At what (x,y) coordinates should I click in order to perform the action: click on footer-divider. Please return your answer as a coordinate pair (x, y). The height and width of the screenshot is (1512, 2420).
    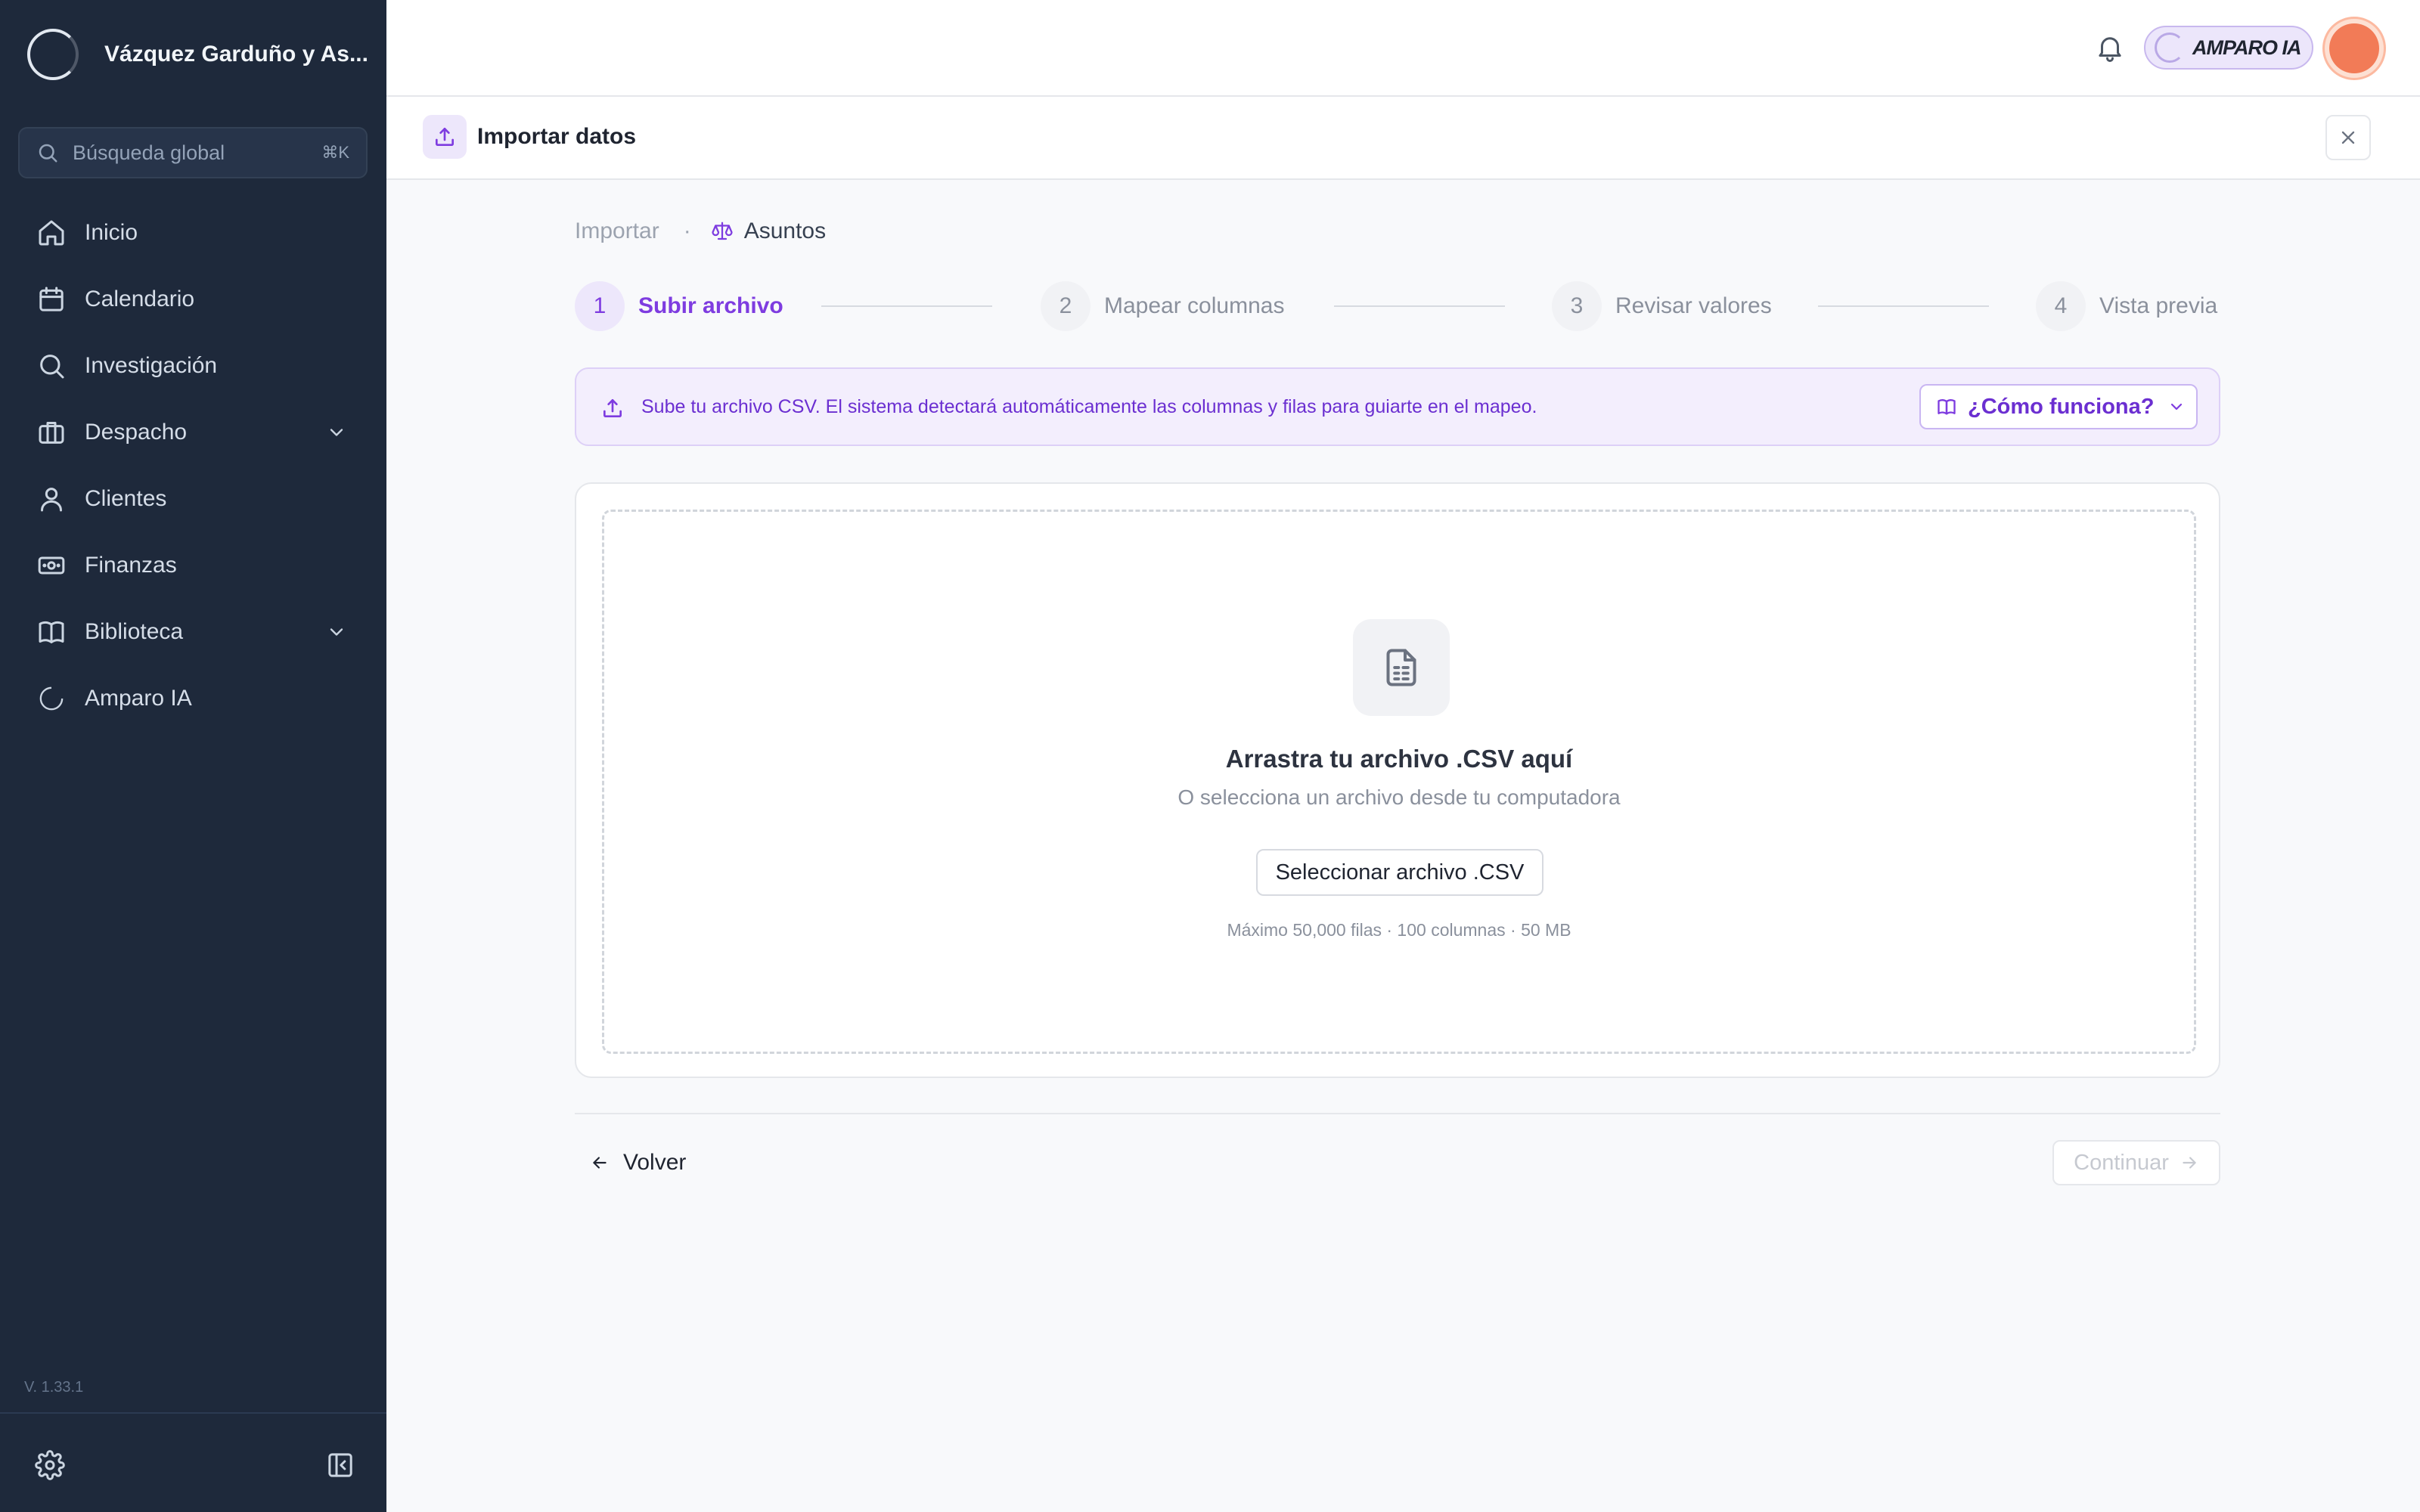
    Looking at the image, I should click on (1397, 1113).